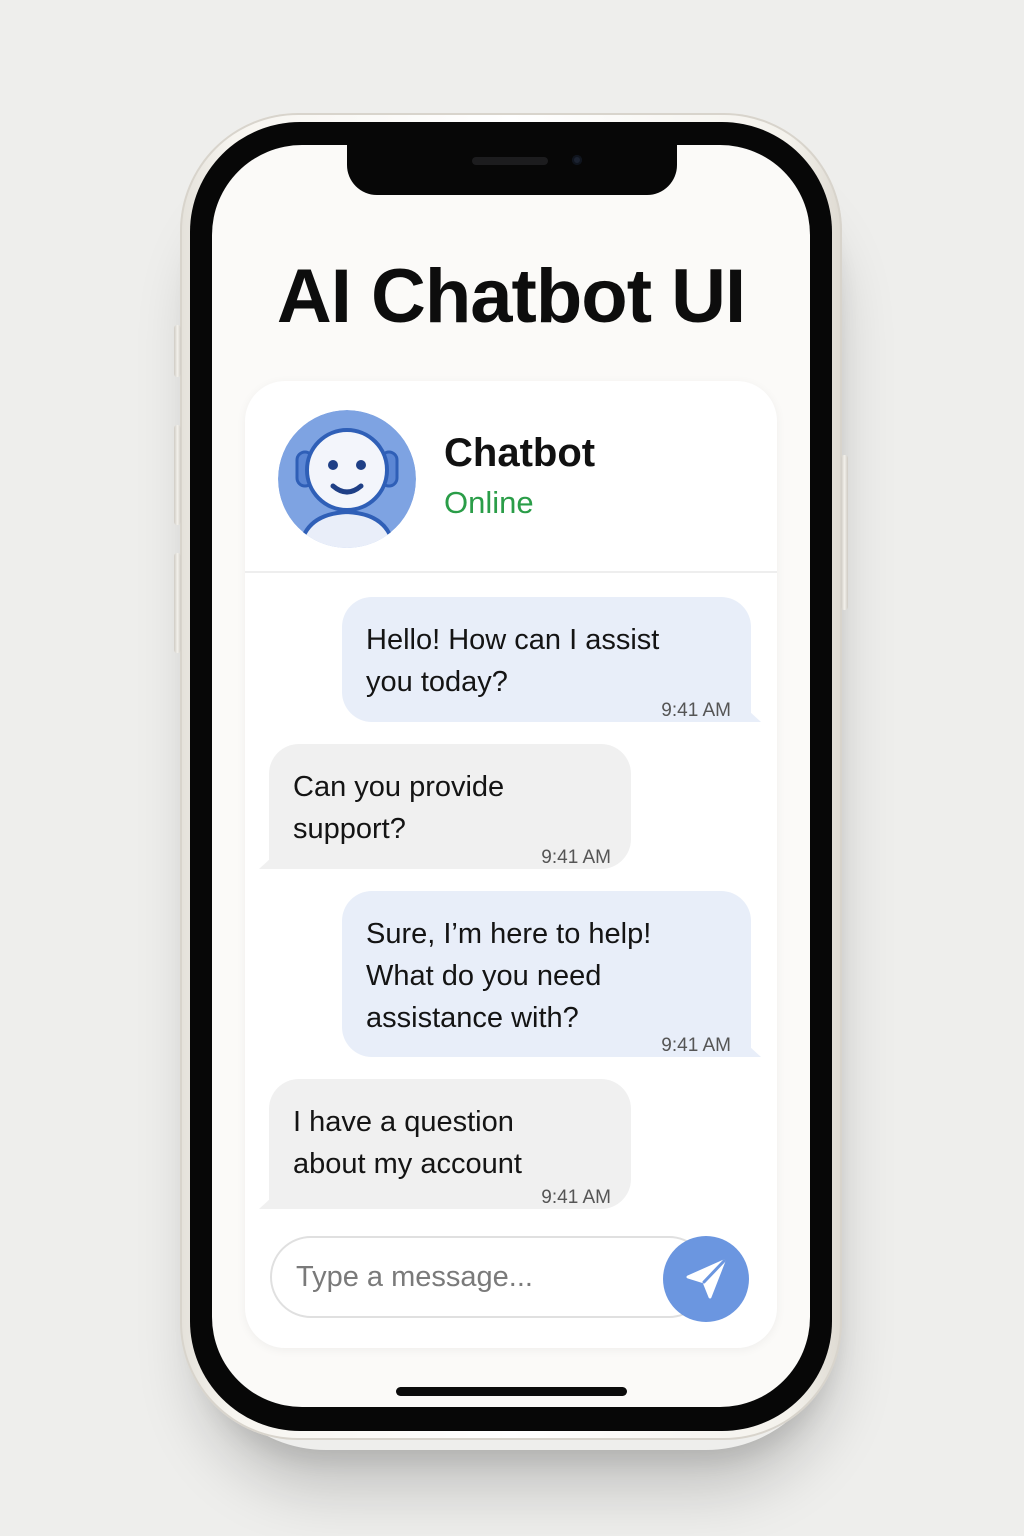  Describe the element at coordinates (510, 161) in the screenshot. I see `speaker-grille` at that location.